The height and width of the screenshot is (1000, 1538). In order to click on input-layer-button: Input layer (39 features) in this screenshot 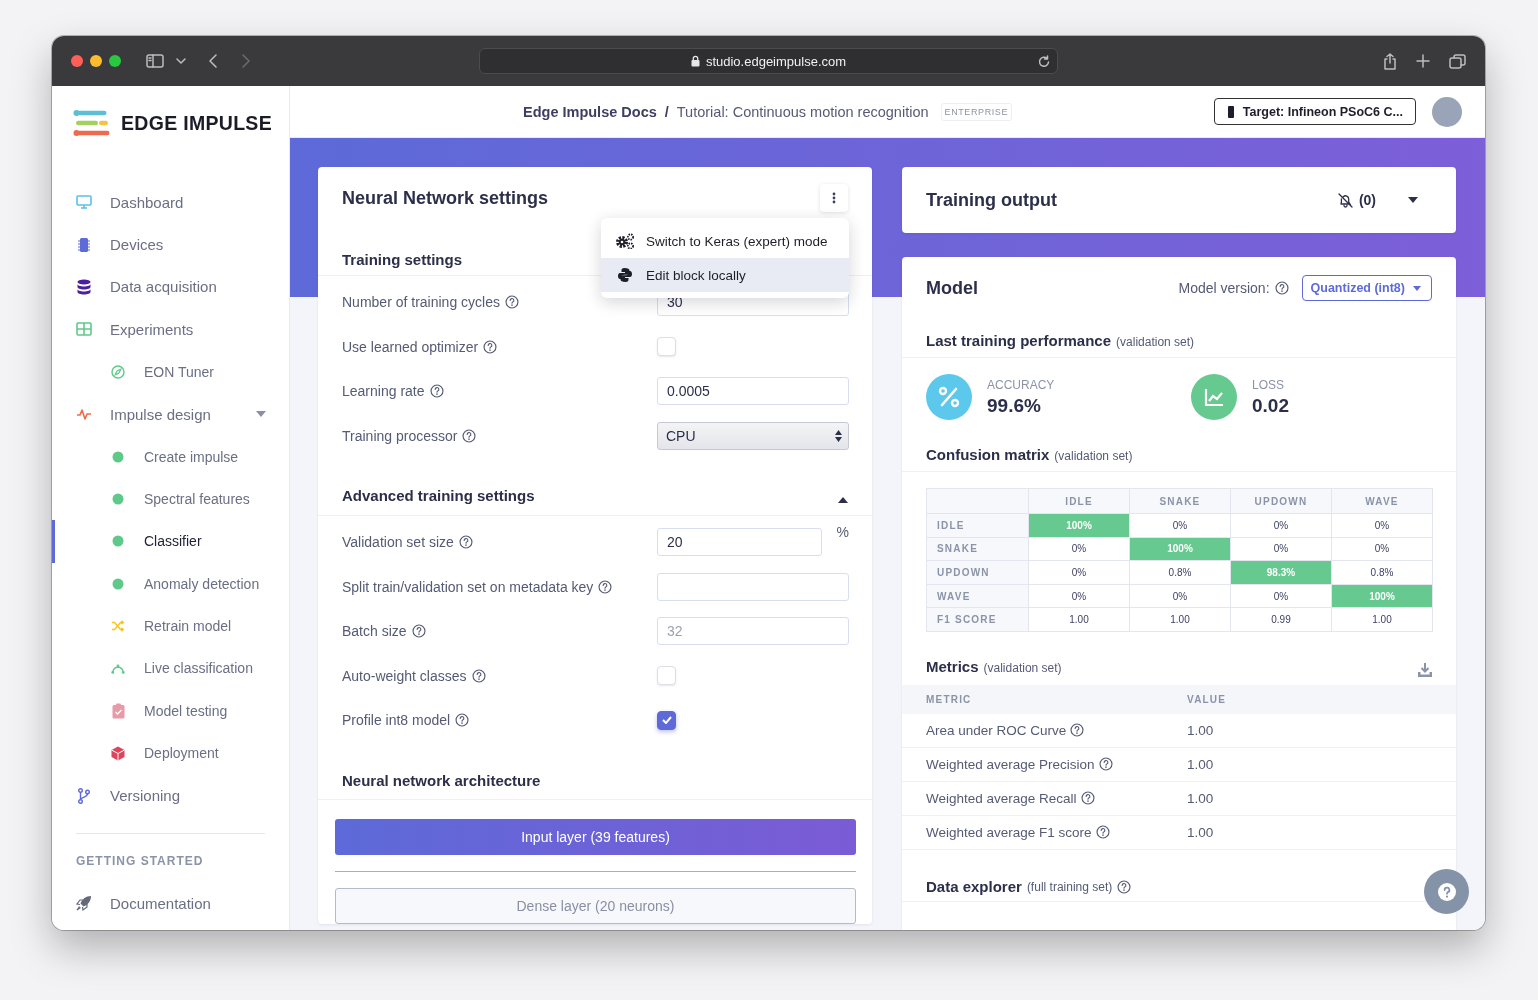, I will do `click(595, 836)`.